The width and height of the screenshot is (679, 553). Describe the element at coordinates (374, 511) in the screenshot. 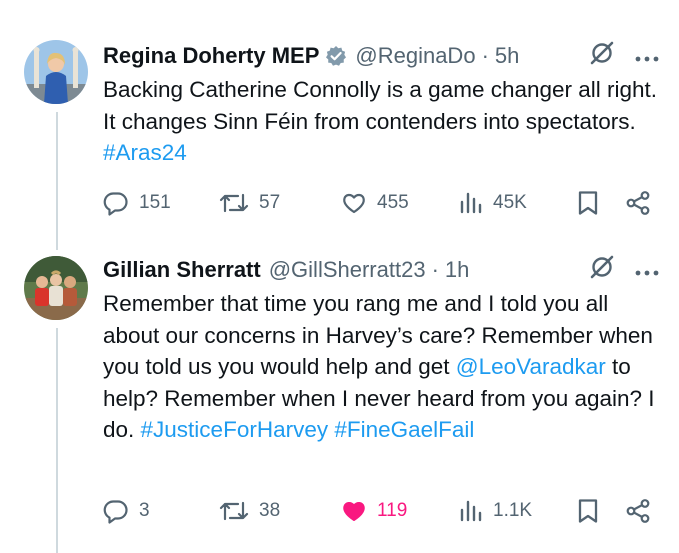

I see `like-button: 119` at that location.